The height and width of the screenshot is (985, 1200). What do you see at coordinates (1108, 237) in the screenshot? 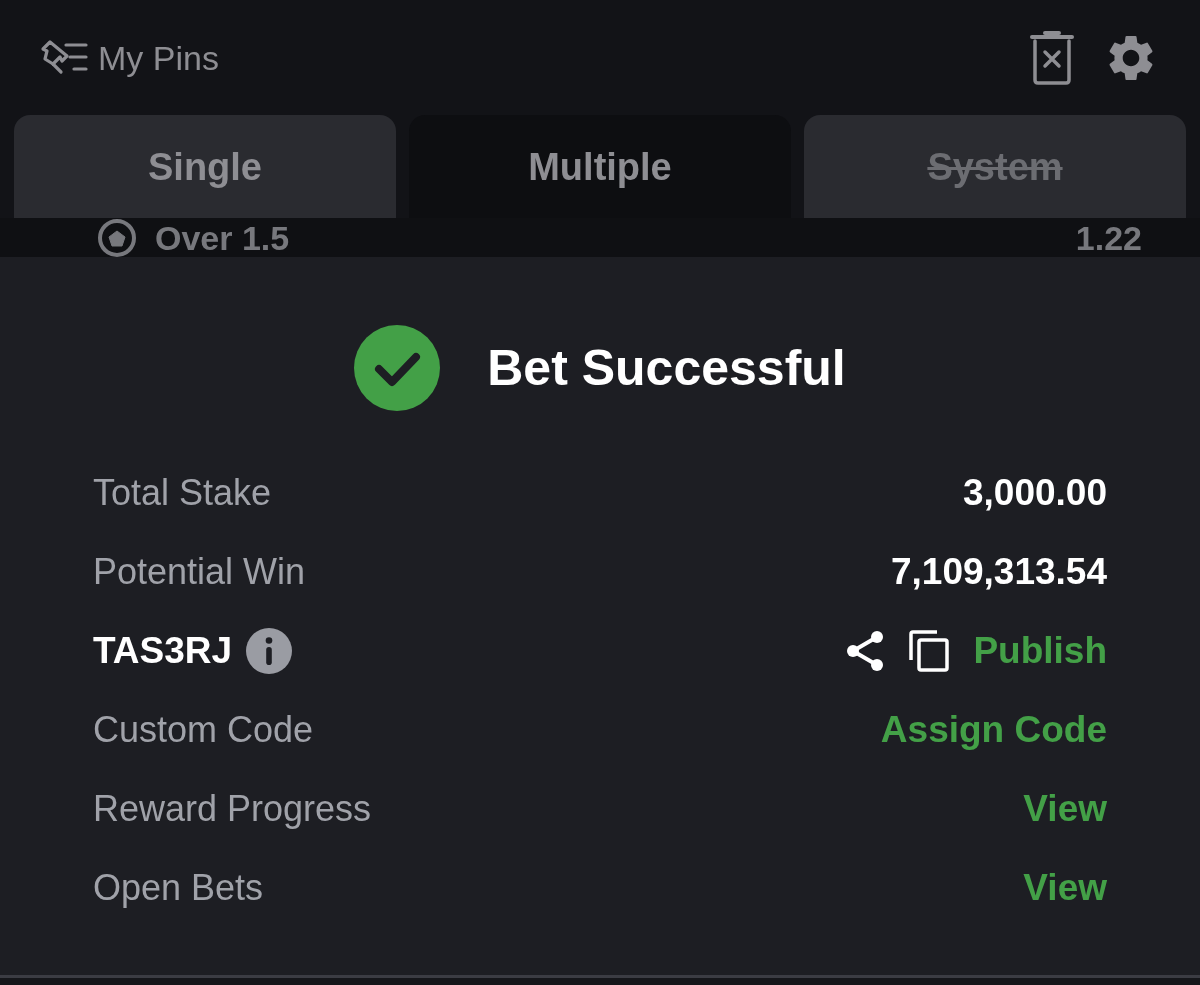
I see `selection-odds: 1.22` at bounding box center [1108, 237].